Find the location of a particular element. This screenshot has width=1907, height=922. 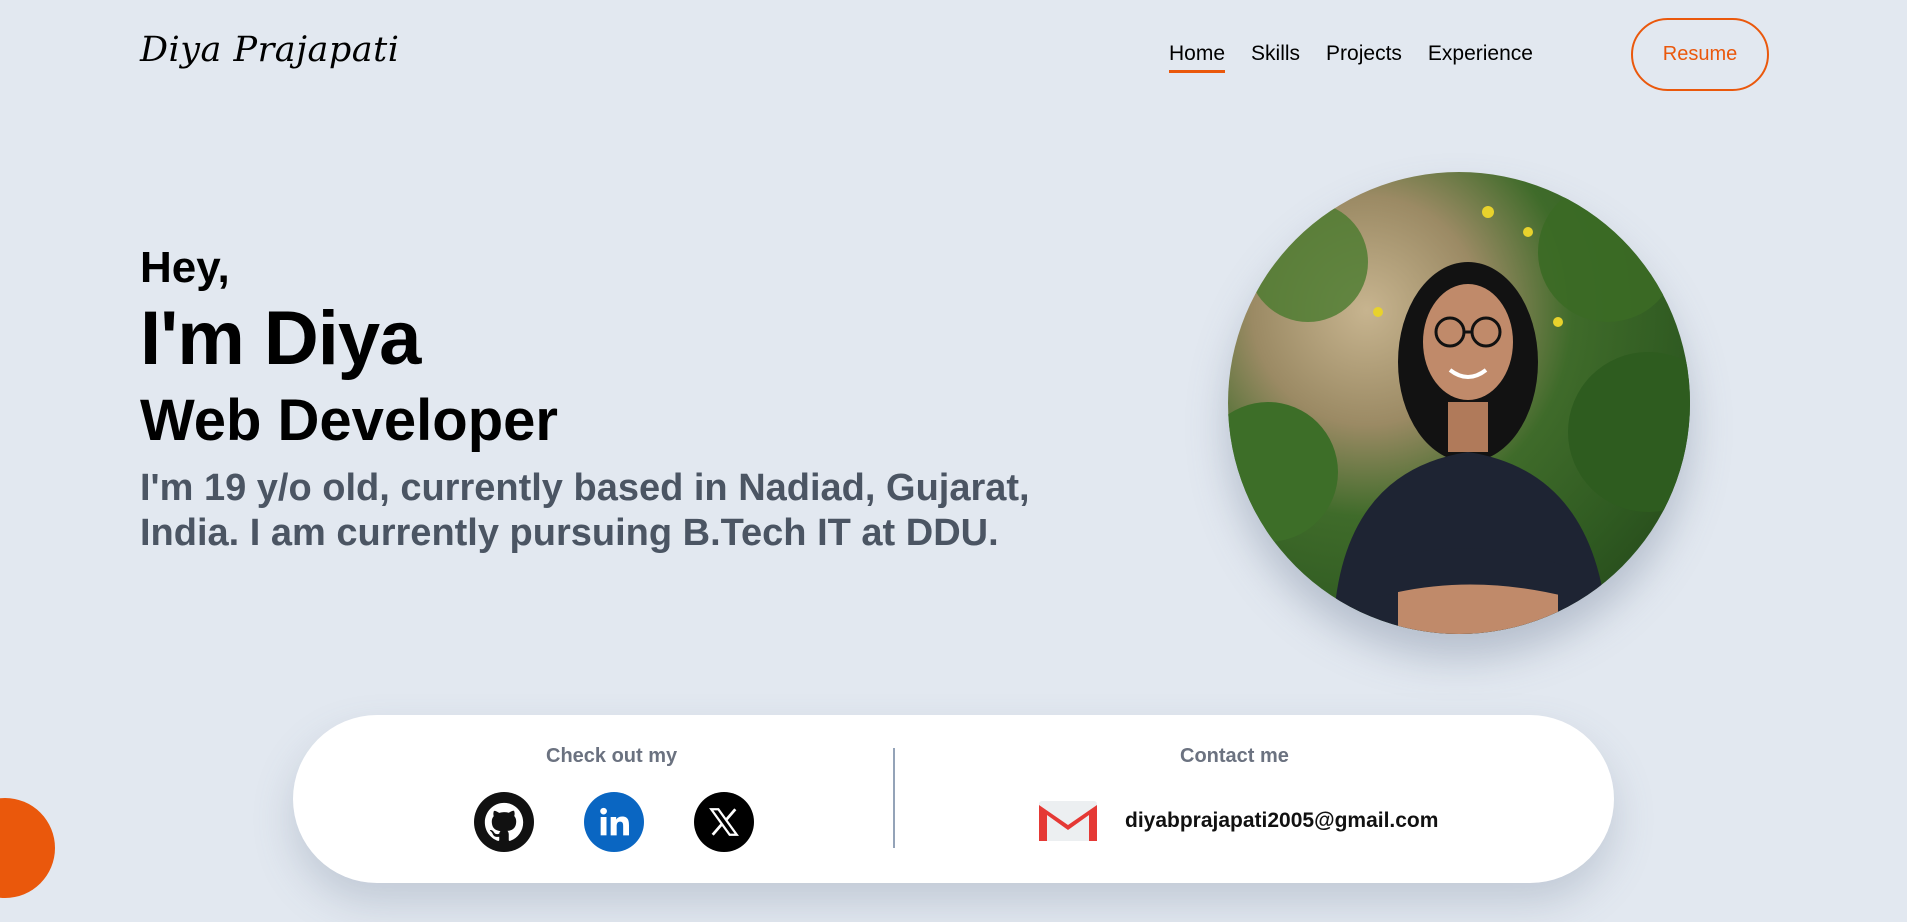

nav-skills: Skills is located at coordinates (1275, 57).